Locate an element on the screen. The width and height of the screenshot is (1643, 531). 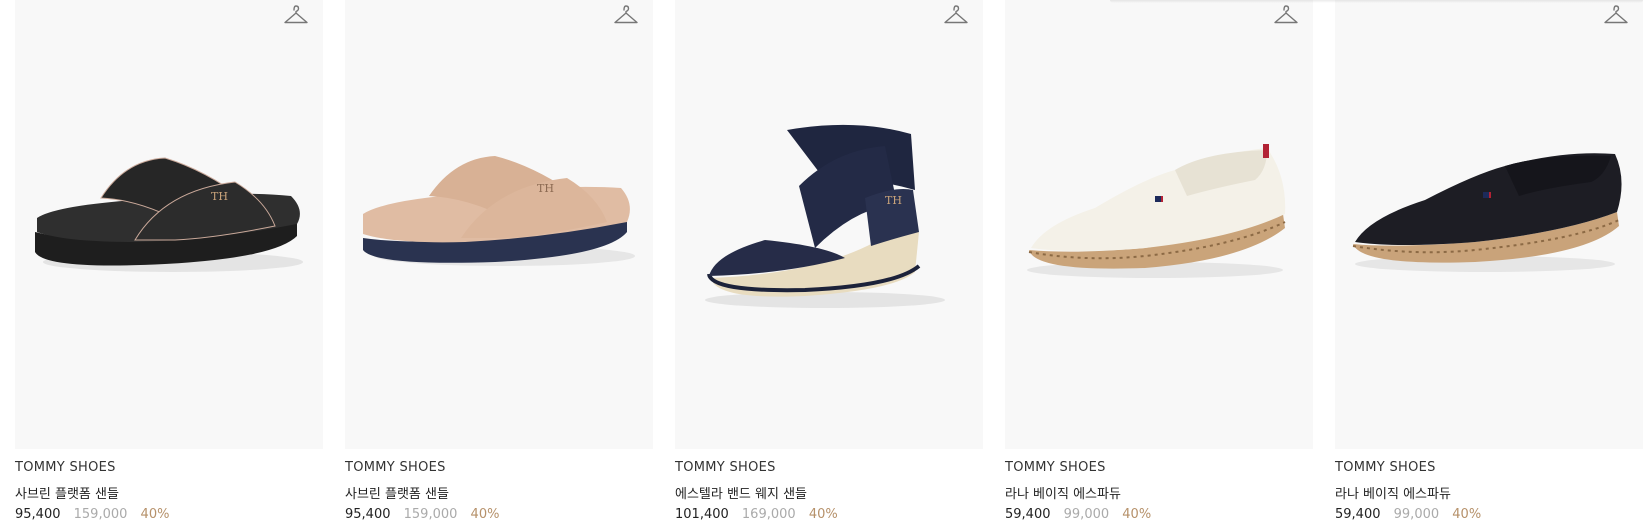
beige-platform-sandal-image: TH is located at coordinates (499, 211).